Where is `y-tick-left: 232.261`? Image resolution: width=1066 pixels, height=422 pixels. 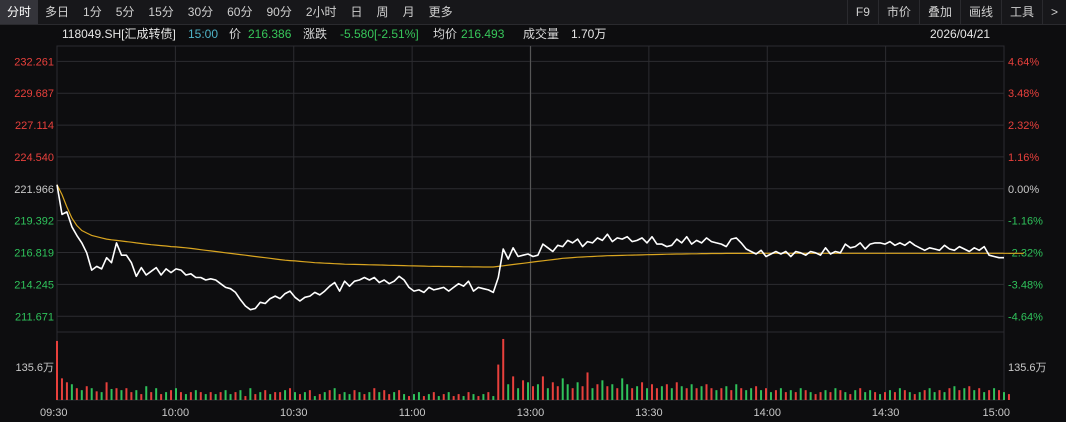 y-tick-left: 232.261 is located at coordinates (34, 62).